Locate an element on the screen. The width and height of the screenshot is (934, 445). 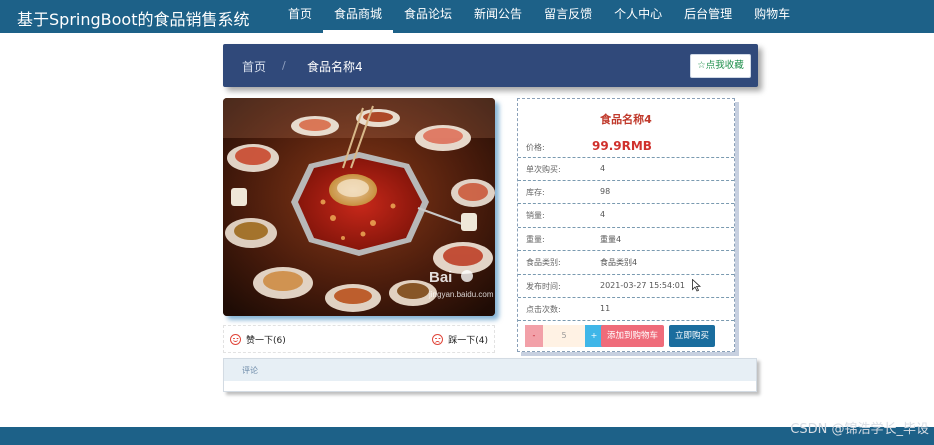
dislike-label: 踩一下(4) is located at coordinates (468, 341).